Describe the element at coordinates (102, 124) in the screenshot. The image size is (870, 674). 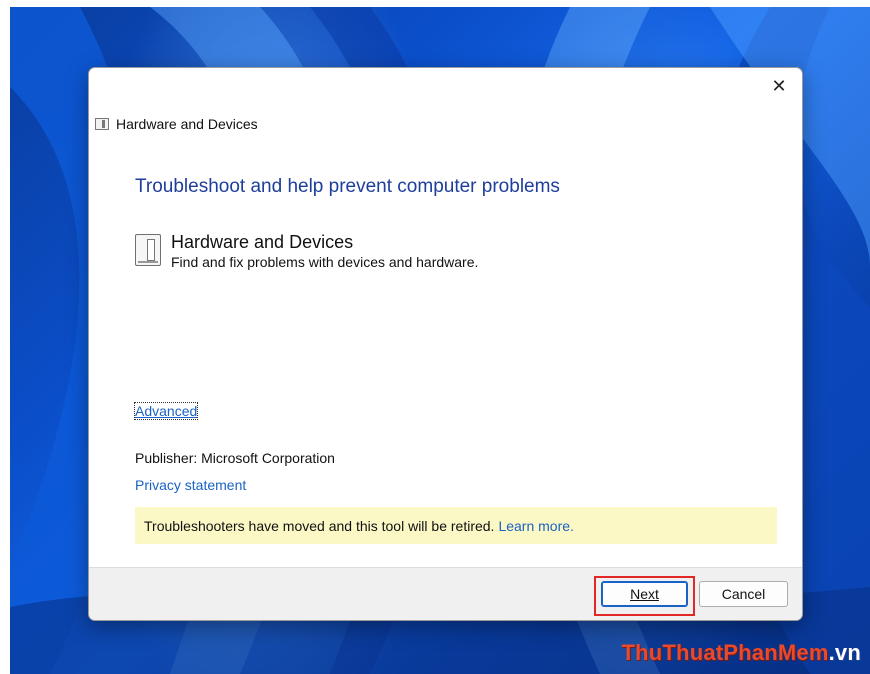
I see `hardware-small-icon` at that location.